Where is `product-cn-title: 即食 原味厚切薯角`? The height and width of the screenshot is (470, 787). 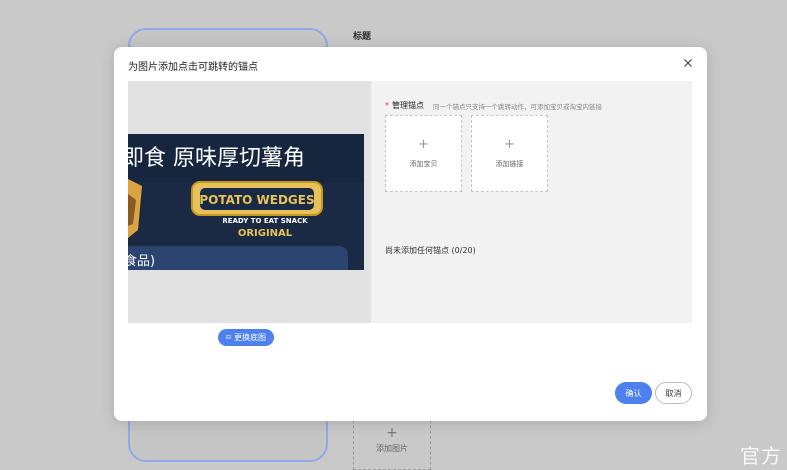
product-cn-title: 即食 原味厚切薯角 is located at coordinates (216, 158).